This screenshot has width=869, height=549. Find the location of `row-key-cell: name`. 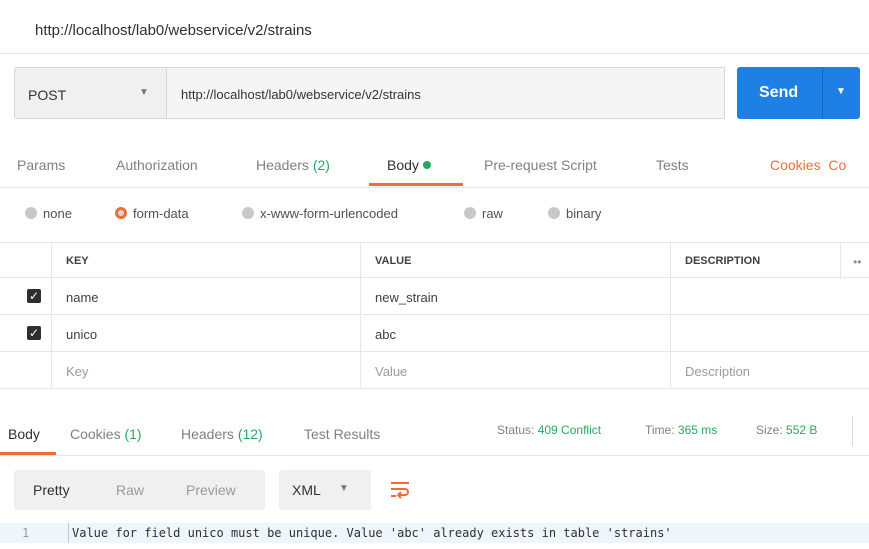

row-key-cell: name is located at coordinates (205, 297).